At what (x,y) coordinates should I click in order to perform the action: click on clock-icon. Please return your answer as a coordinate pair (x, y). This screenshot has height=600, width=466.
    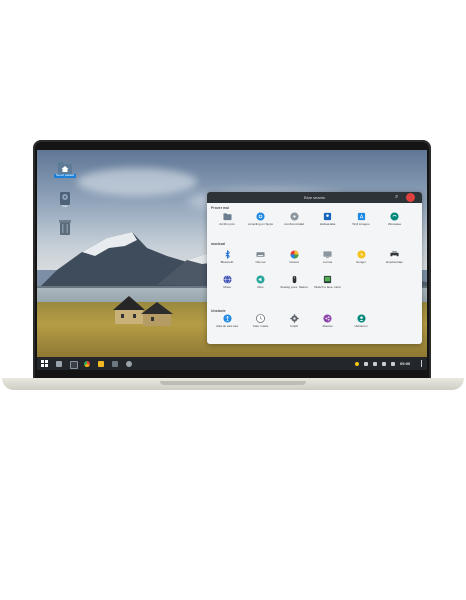
    Looking at the image, I should click on (260, 318).